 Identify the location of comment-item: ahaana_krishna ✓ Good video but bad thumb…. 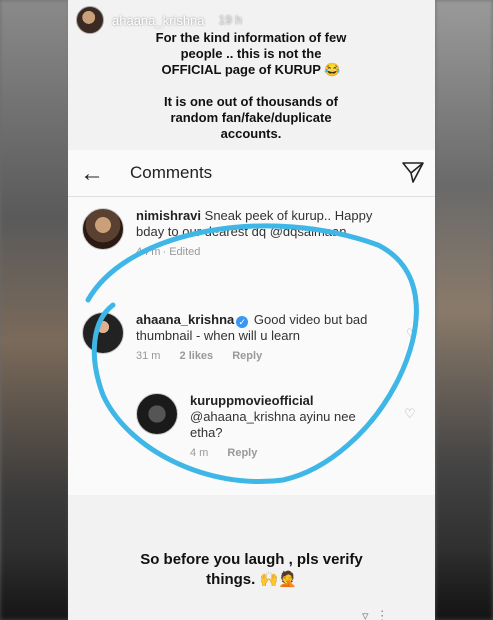
(234, 338).